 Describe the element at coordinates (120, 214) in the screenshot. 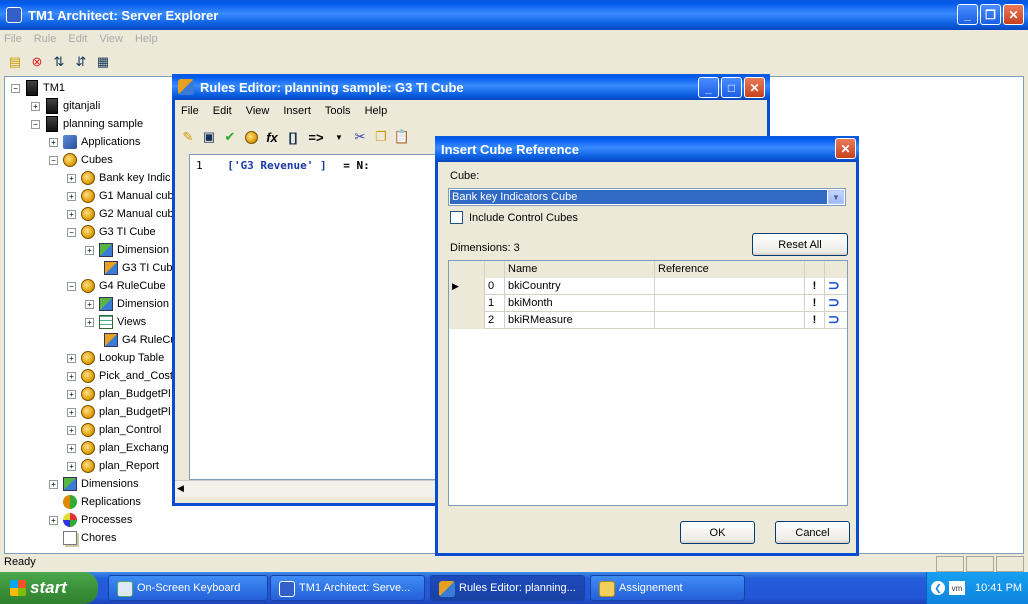

I see `tree-node-cube: + G2 Manual cub` at that location.